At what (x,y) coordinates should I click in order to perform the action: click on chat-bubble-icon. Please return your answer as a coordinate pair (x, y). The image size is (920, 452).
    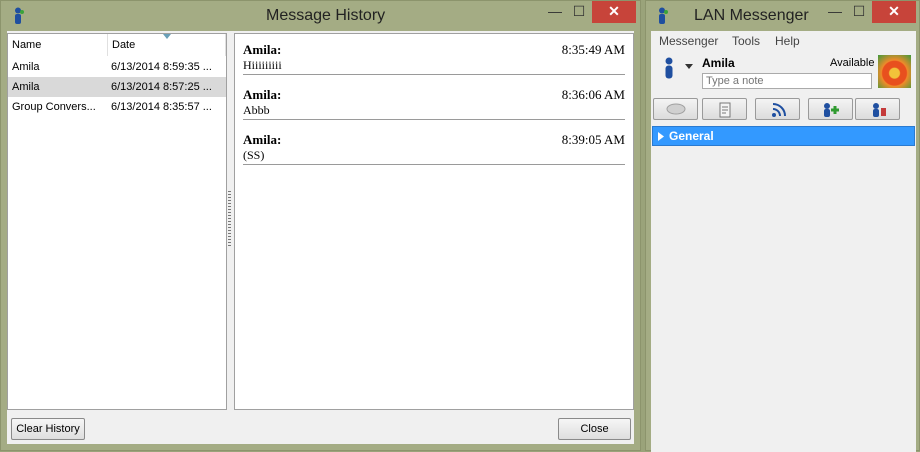
    Looking at the image, I should click on (676, 109).